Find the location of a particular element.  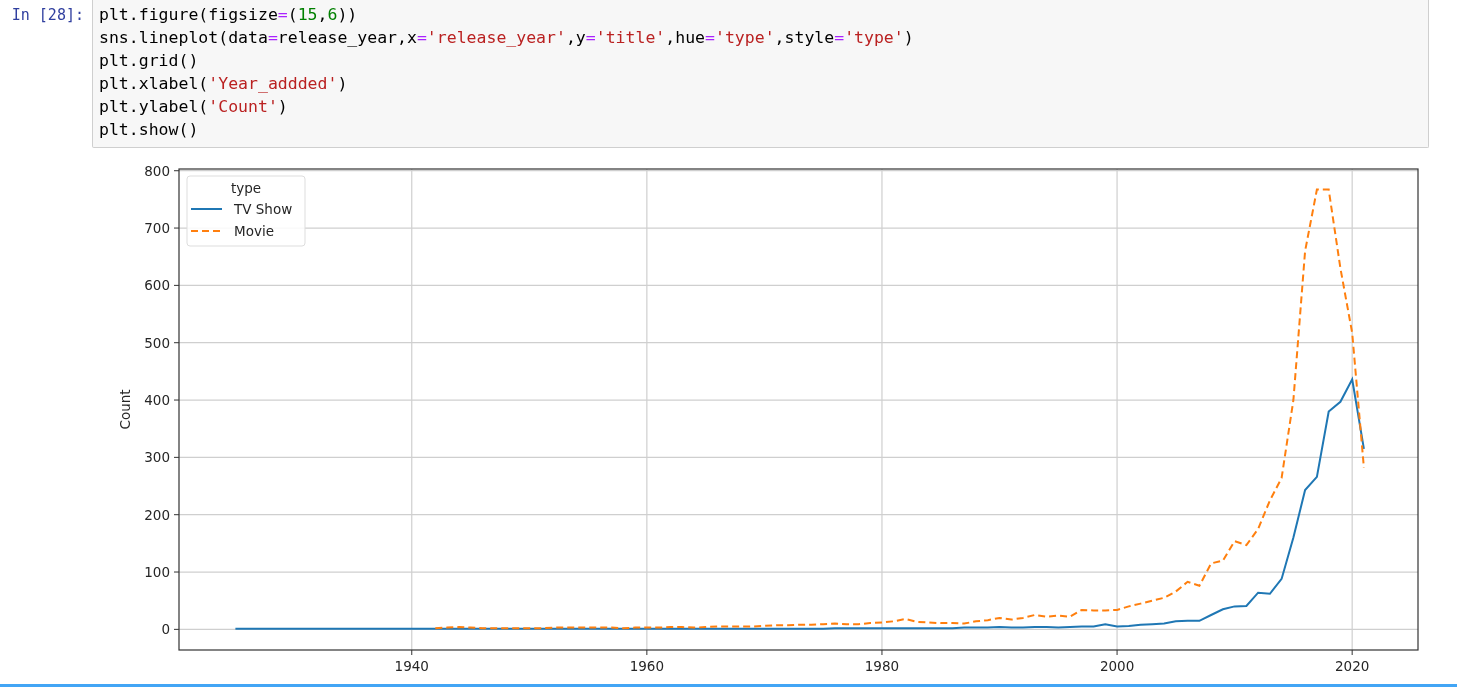

code-line: plt.ylabel('Count') is located at coordinates (194, 107).